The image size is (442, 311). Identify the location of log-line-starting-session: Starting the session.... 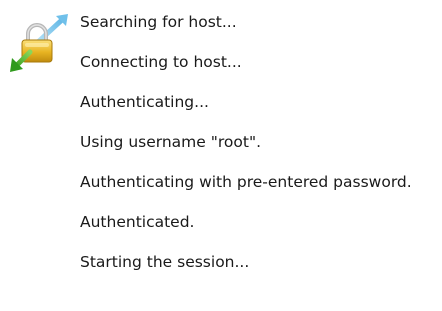
(165, 262).